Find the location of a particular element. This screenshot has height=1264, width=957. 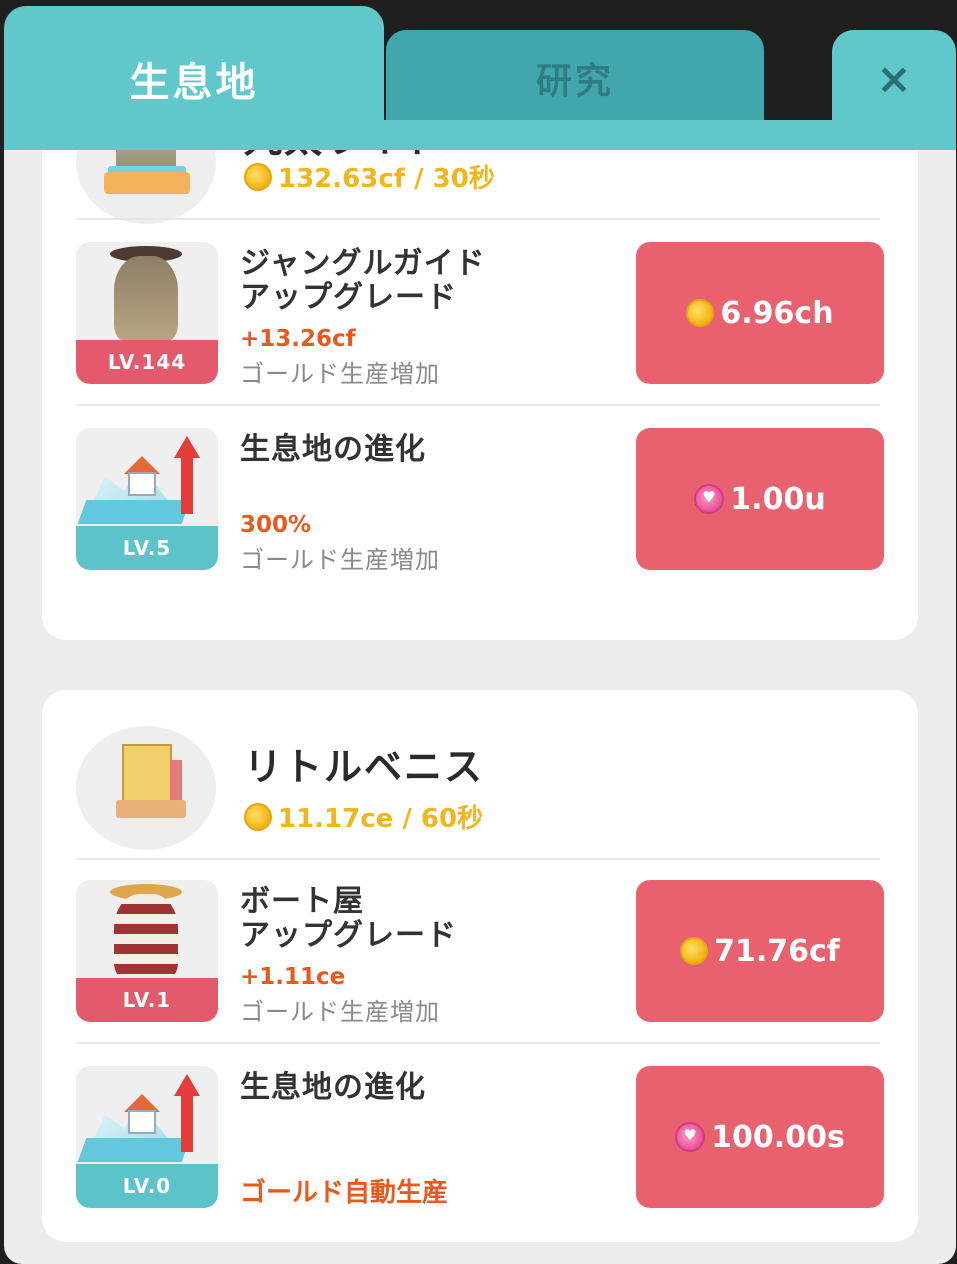

habitat-rate: 132.63cf / 30秒 is located at coordinates (369, 176).